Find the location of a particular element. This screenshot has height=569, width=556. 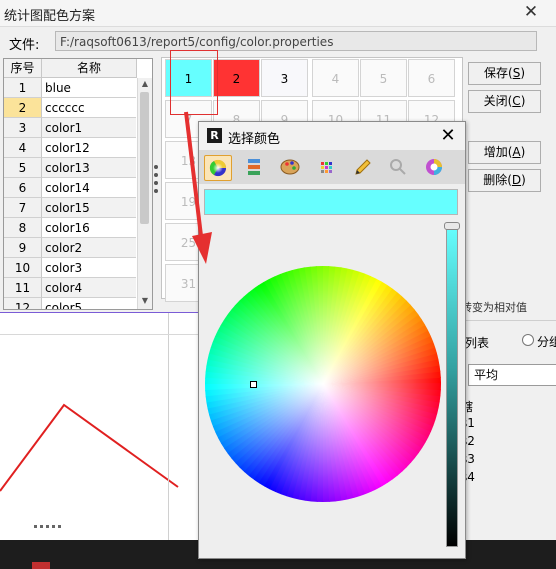

add-tail: ) is located at coordinates (523, 152).